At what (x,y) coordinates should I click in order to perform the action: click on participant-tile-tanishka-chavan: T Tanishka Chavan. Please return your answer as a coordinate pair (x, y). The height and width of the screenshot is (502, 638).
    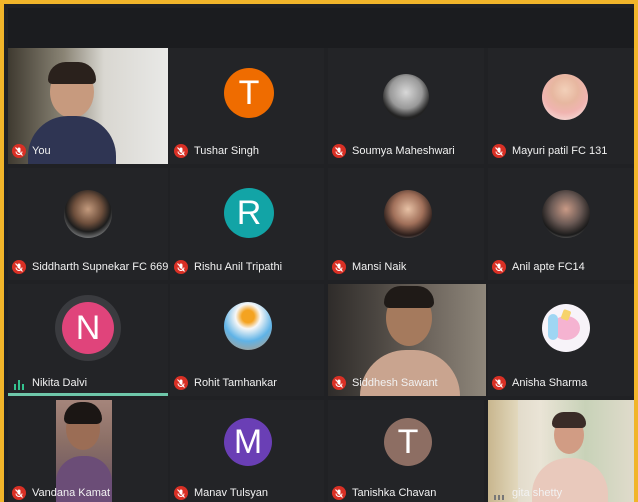
    Looking at the image, I should click on (406, 451).